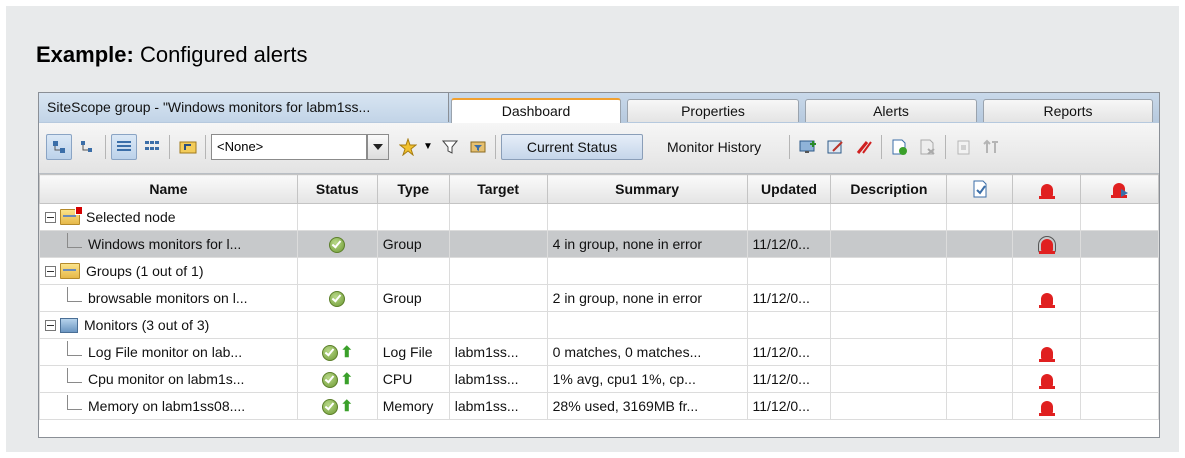 The height and width of the screenshot is (458, 1185). Describe the element at coordinates (450, 147) in the screenshot. I see `filter-button` at that location.